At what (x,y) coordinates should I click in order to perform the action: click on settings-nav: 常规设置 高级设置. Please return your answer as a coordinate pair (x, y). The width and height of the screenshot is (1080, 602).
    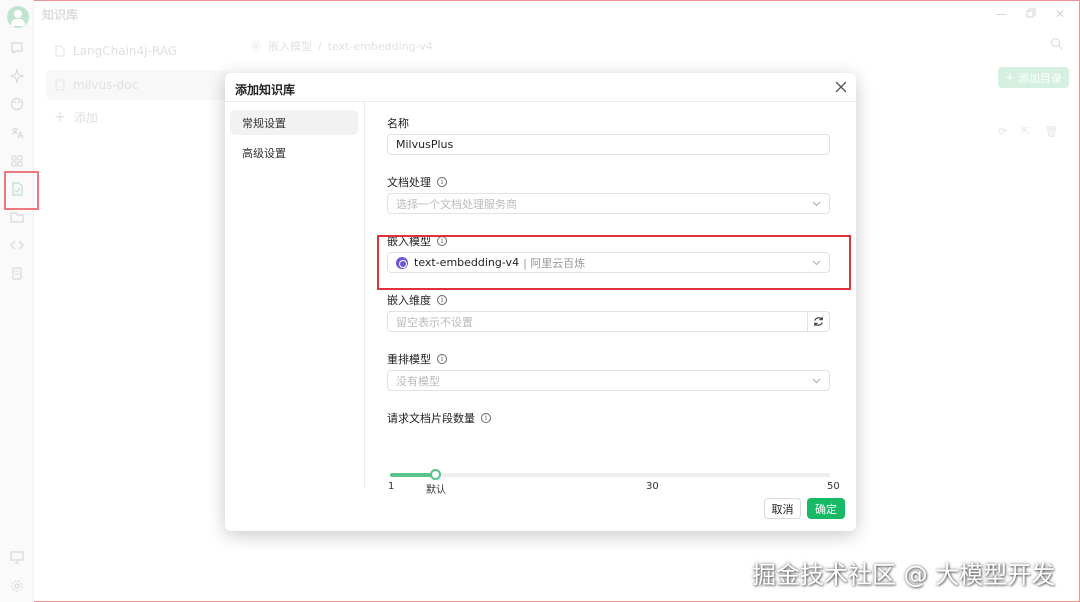
    Looking at the image, I should click on (295, 295).